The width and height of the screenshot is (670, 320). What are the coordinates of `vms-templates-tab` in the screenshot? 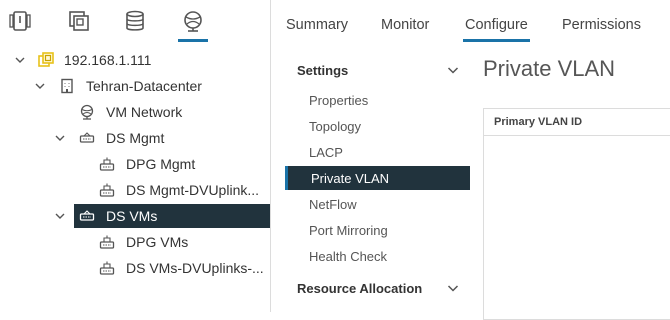 It's located at (79, 23).